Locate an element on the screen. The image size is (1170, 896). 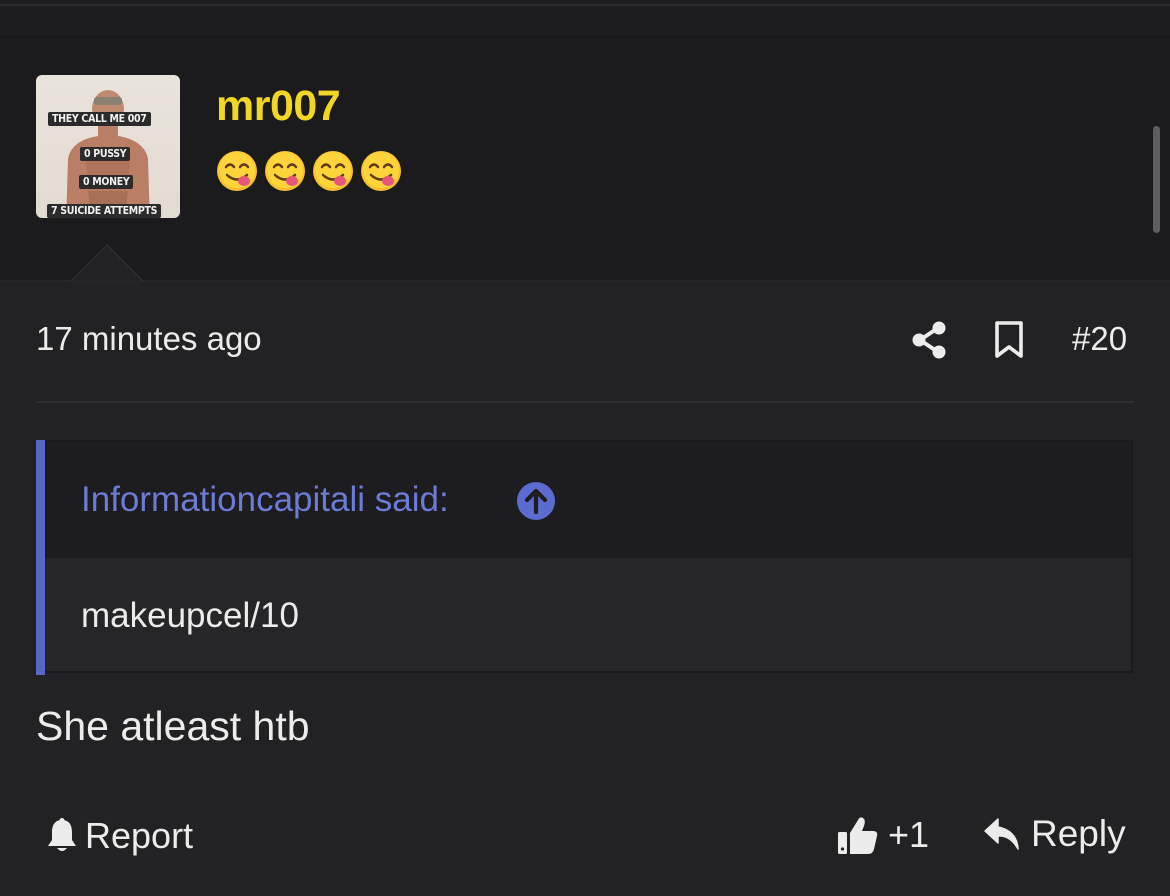
user-title-emoji is located at coordinates (309, 173).